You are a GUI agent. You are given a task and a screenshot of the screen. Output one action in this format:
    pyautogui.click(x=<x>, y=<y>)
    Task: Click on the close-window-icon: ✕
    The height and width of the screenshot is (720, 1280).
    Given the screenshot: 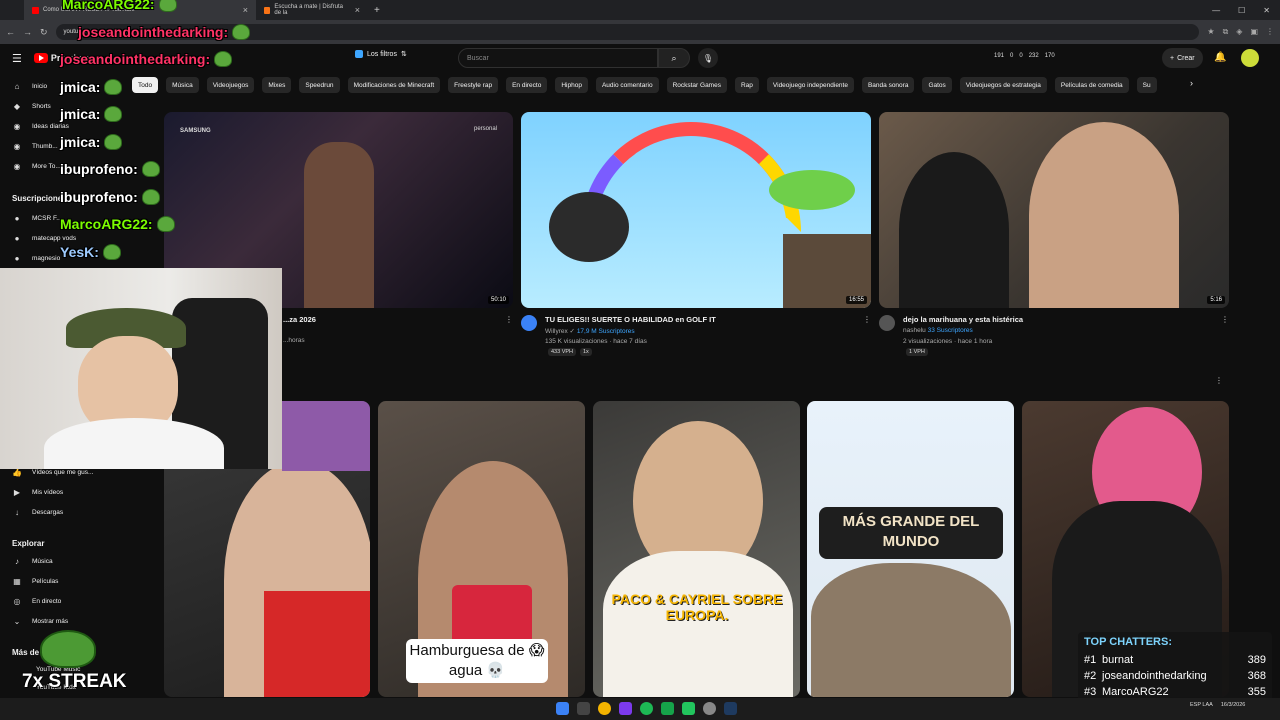 What is the action you would take?
    pyautogui.click(x=1266, y=10)
    